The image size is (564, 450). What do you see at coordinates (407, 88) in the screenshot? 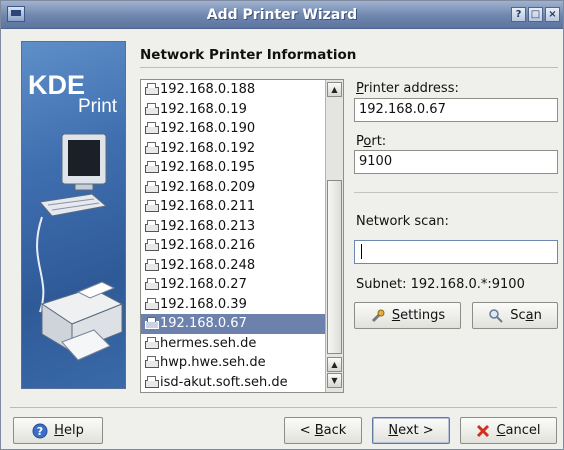
I see `printer-address-label: Printer address:` at bounding box center [407, 88].